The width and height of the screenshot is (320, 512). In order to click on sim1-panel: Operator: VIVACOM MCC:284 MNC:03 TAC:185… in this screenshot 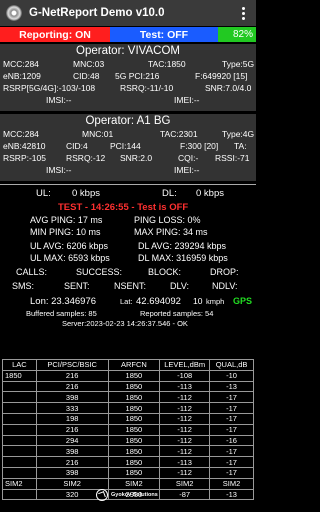, I will do `click(128, 77)`.